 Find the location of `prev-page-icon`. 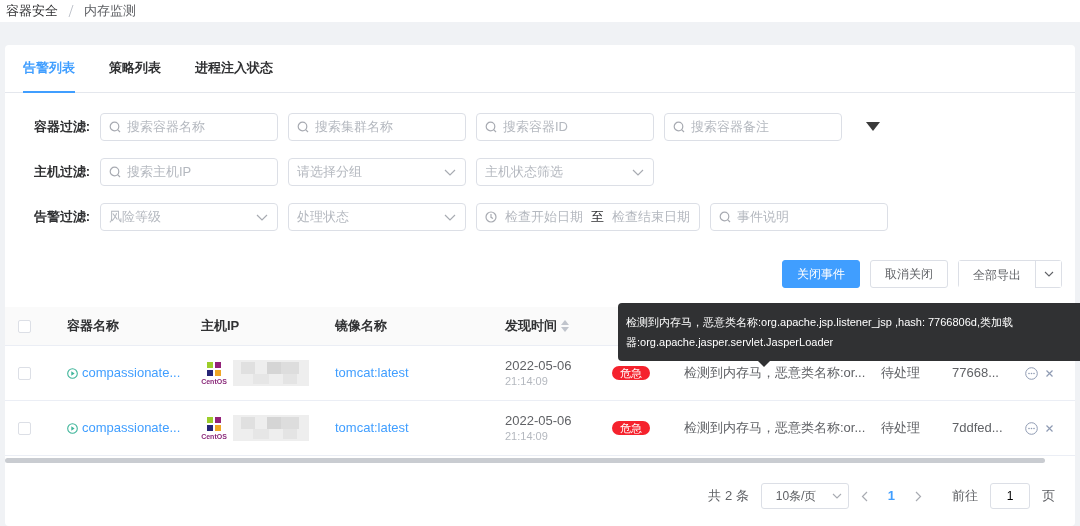

prev-page-icon is located at coordinates (864, 496).